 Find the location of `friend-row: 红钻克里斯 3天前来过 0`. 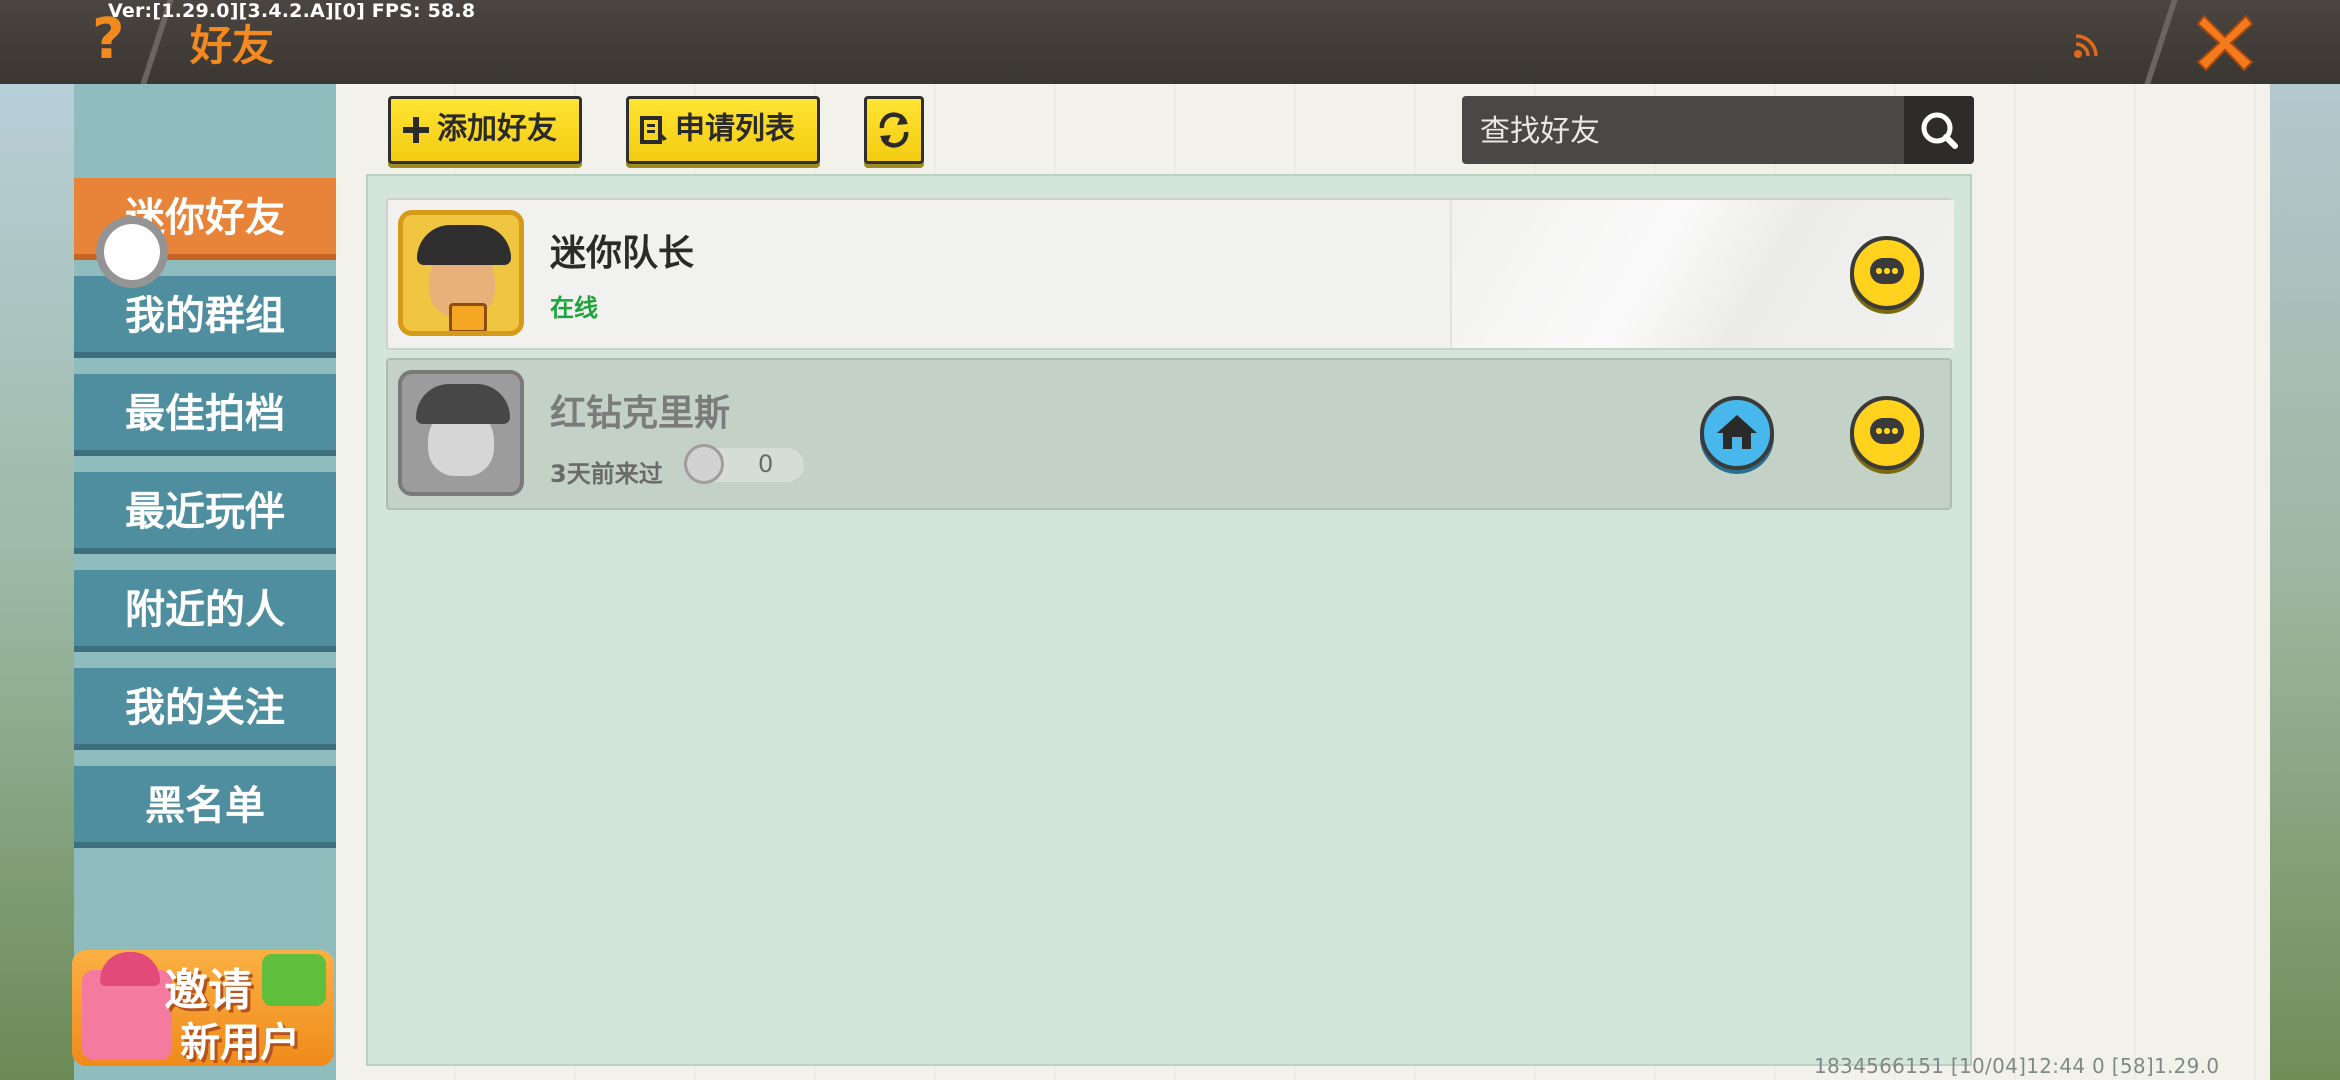

friend-row: 红钻克里斯 3天前来过 0 is located at coordinates (1169, 434).